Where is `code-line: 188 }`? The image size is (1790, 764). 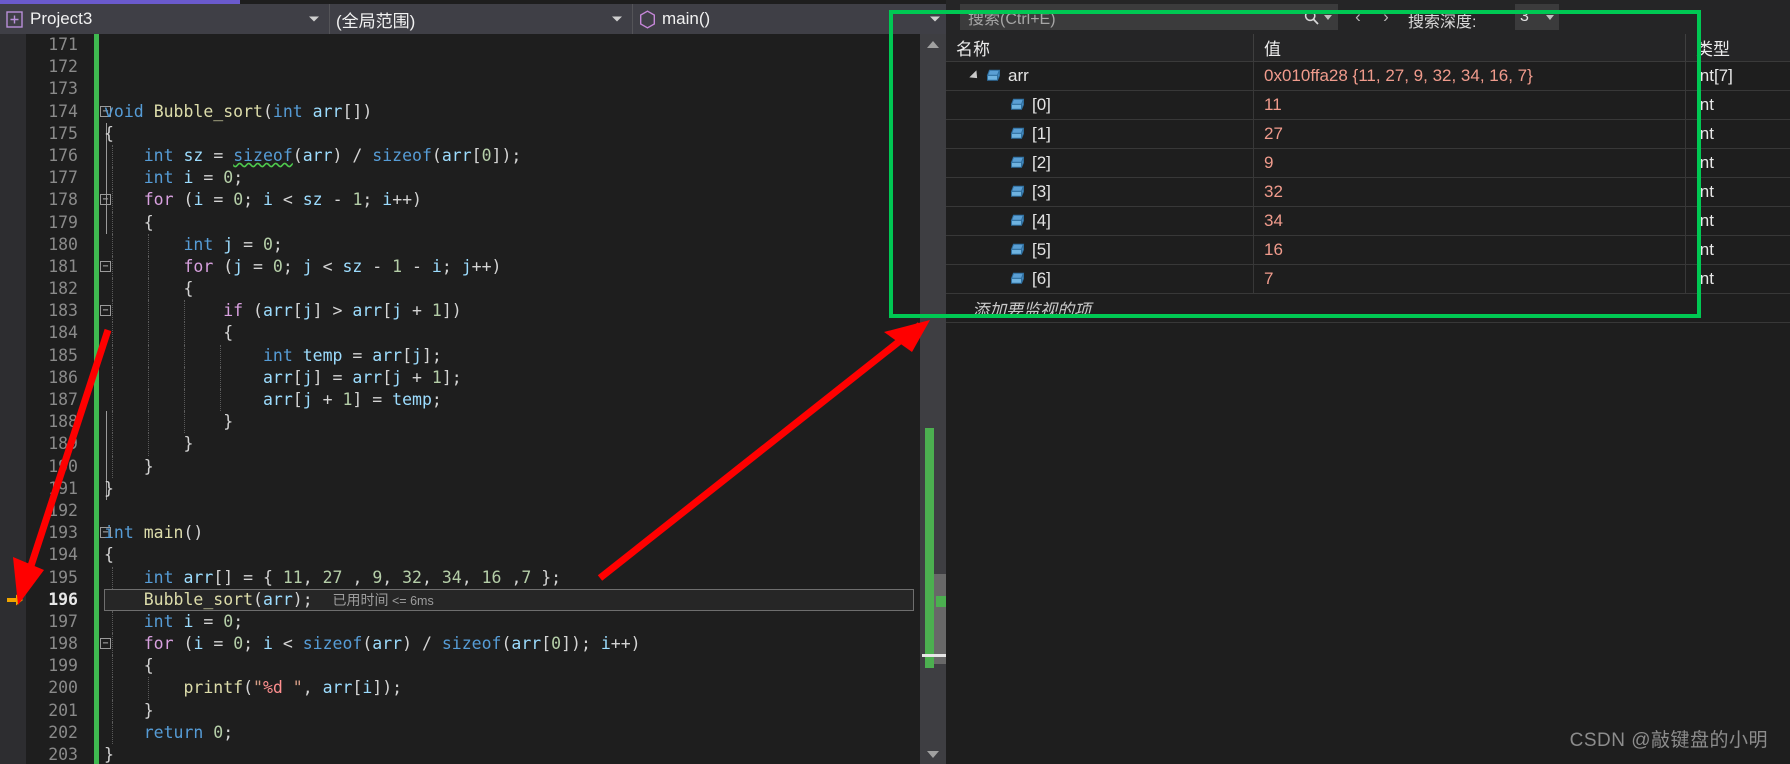
code-line: 188 } is located at coordinates (460, 422).